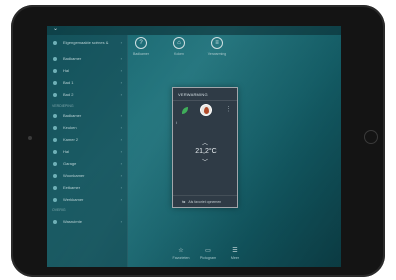 The width and height of the screenshot is (396, 280). I want to click on tab-verwarming: ≡ Verwarming, so click(217, 46).